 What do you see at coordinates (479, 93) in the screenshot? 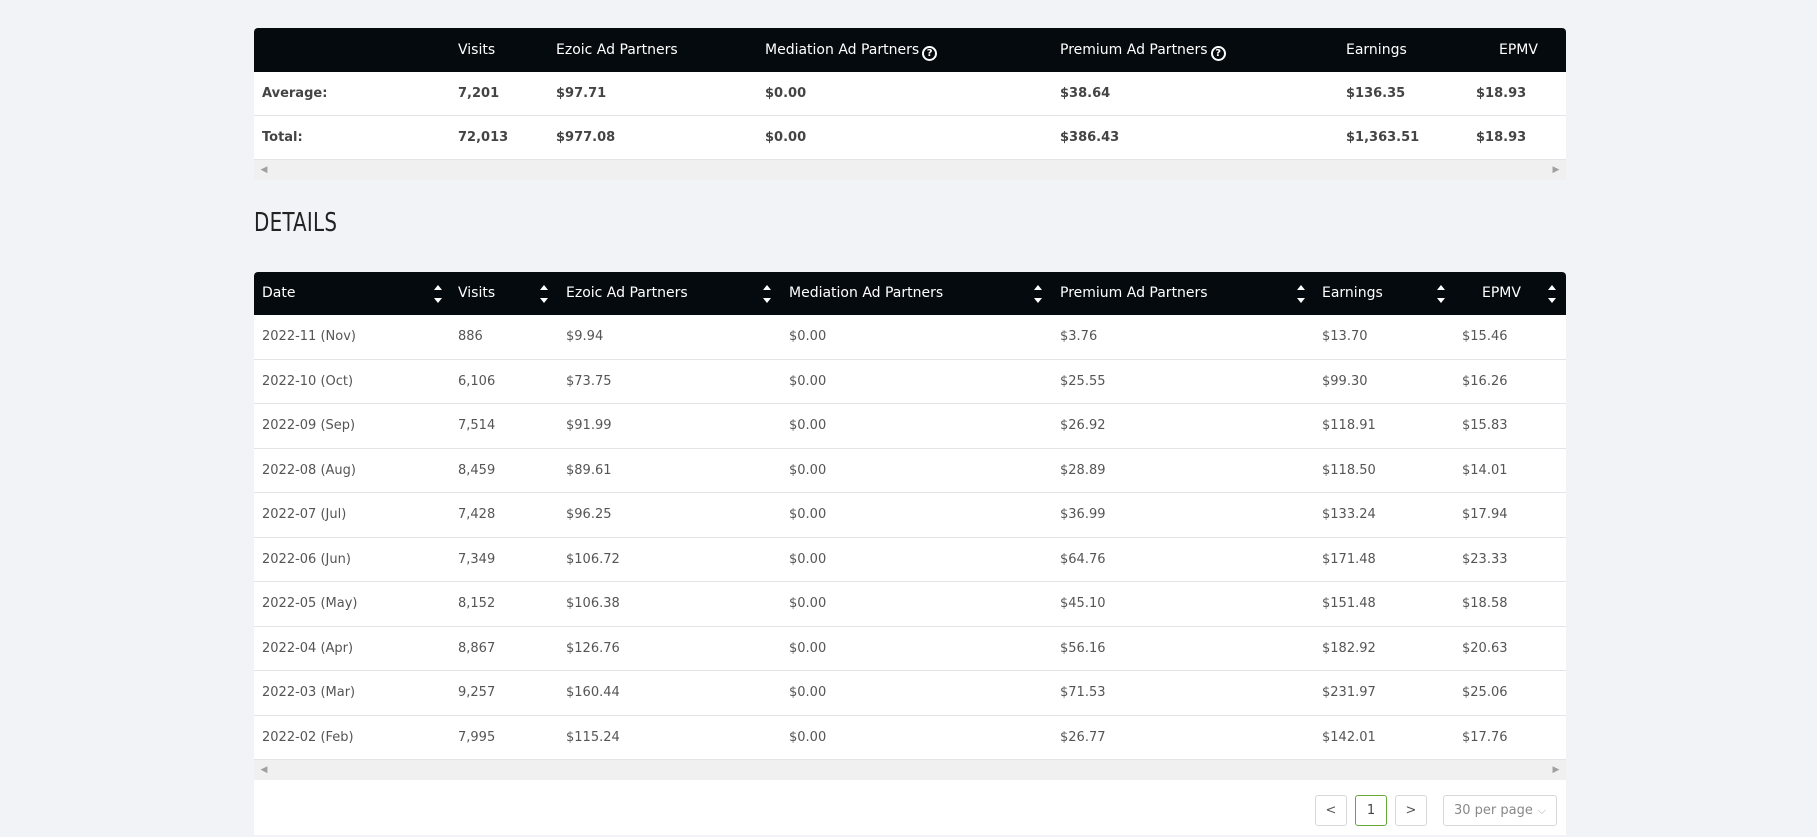
I see `summary-cell: 7,201` at bounding box center [479, 93].